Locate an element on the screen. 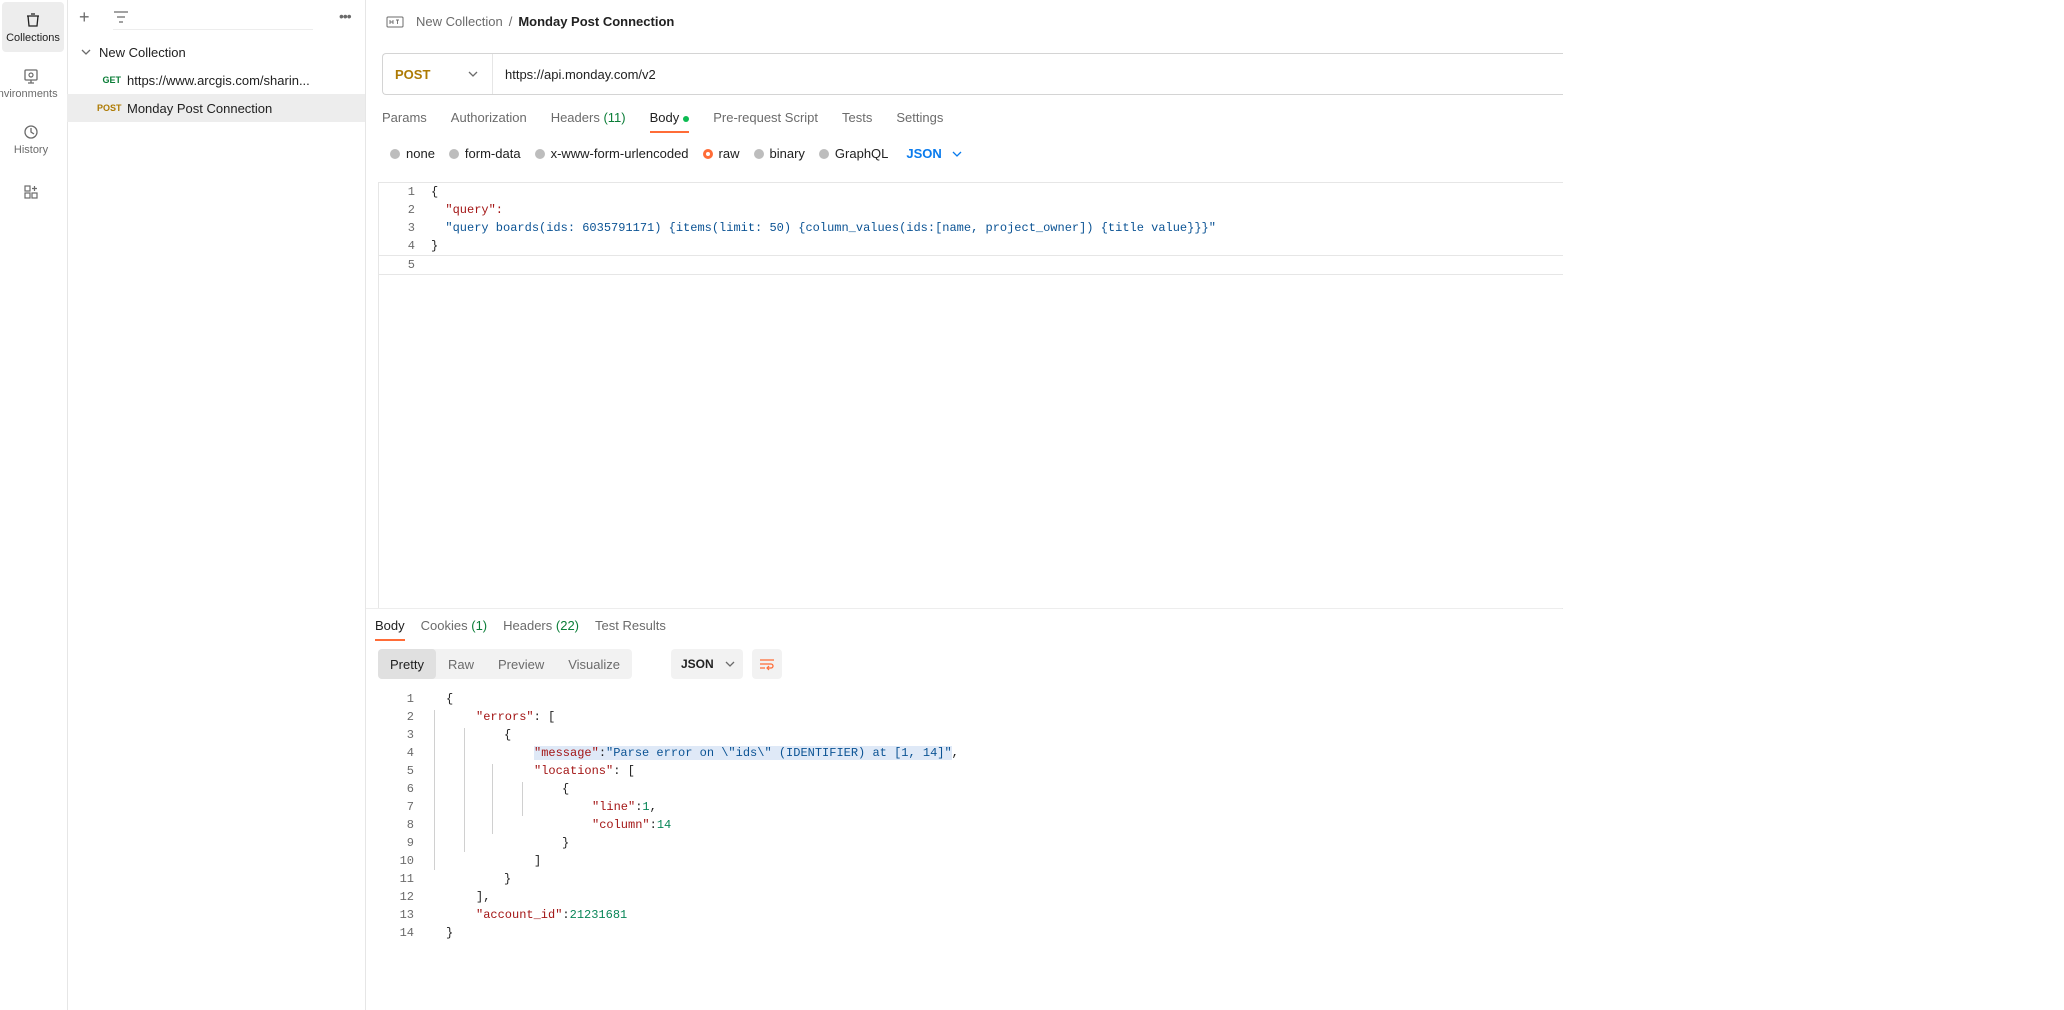 This screenshot has height=1010, width=2064. rail-label: History is located at coordinates (31, 149).